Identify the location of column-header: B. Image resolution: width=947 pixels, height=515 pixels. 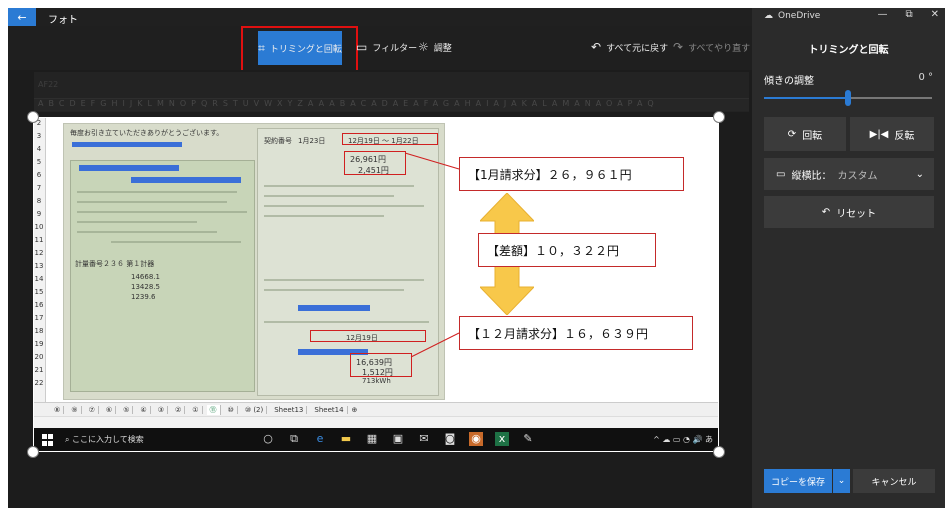
(53, 103).